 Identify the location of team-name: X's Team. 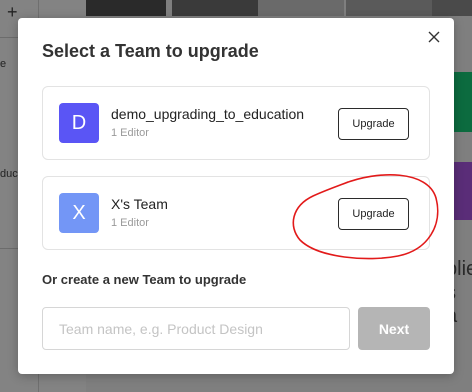
(139, 204).